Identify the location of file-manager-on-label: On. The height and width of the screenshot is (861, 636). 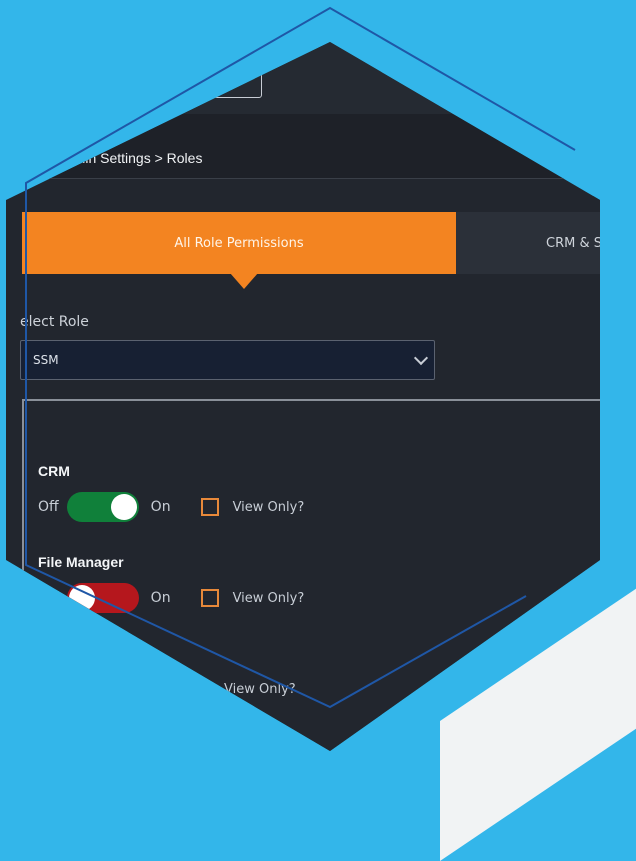
(160, 598).